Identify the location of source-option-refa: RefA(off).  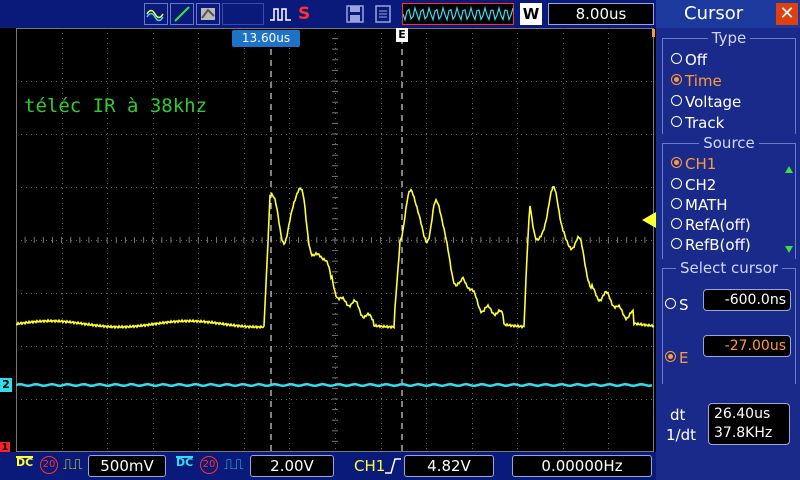
(711, 225).